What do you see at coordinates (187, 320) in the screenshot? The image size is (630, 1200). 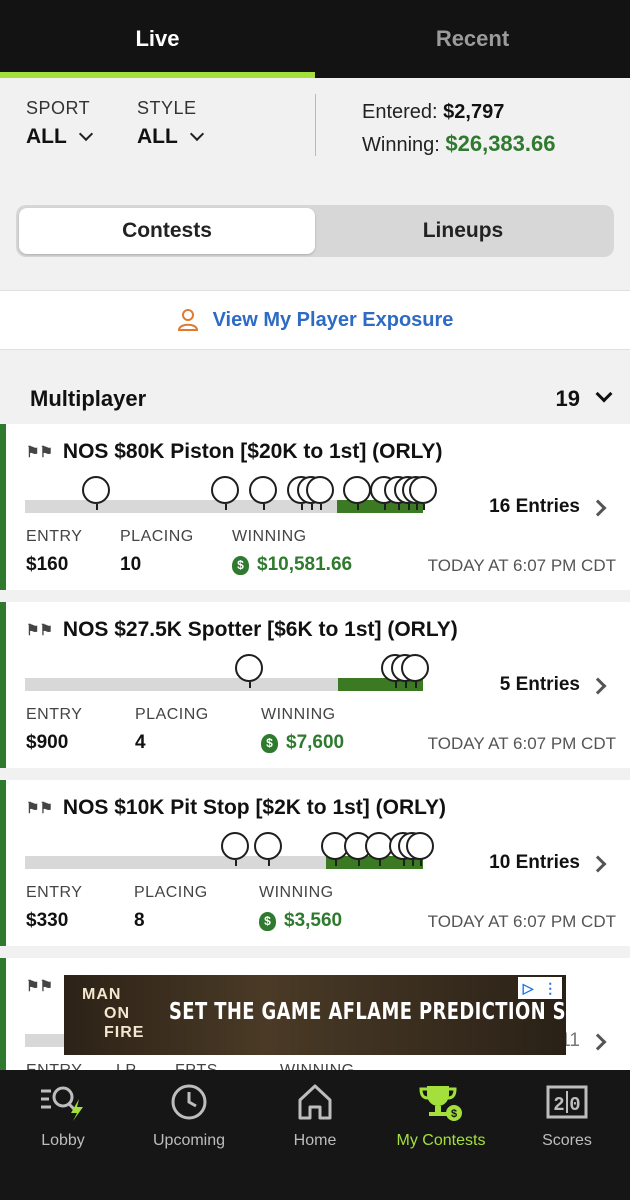 I see `person-icon` at bounding box center [187, 320].